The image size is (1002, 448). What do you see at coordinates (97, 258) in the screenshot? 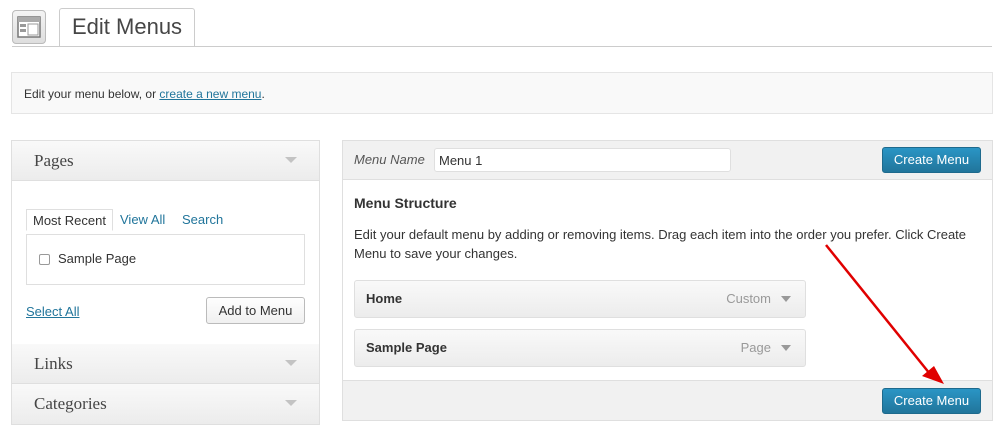
I see `checkbox-label: Sample Page` at bounding box center [97, 258].